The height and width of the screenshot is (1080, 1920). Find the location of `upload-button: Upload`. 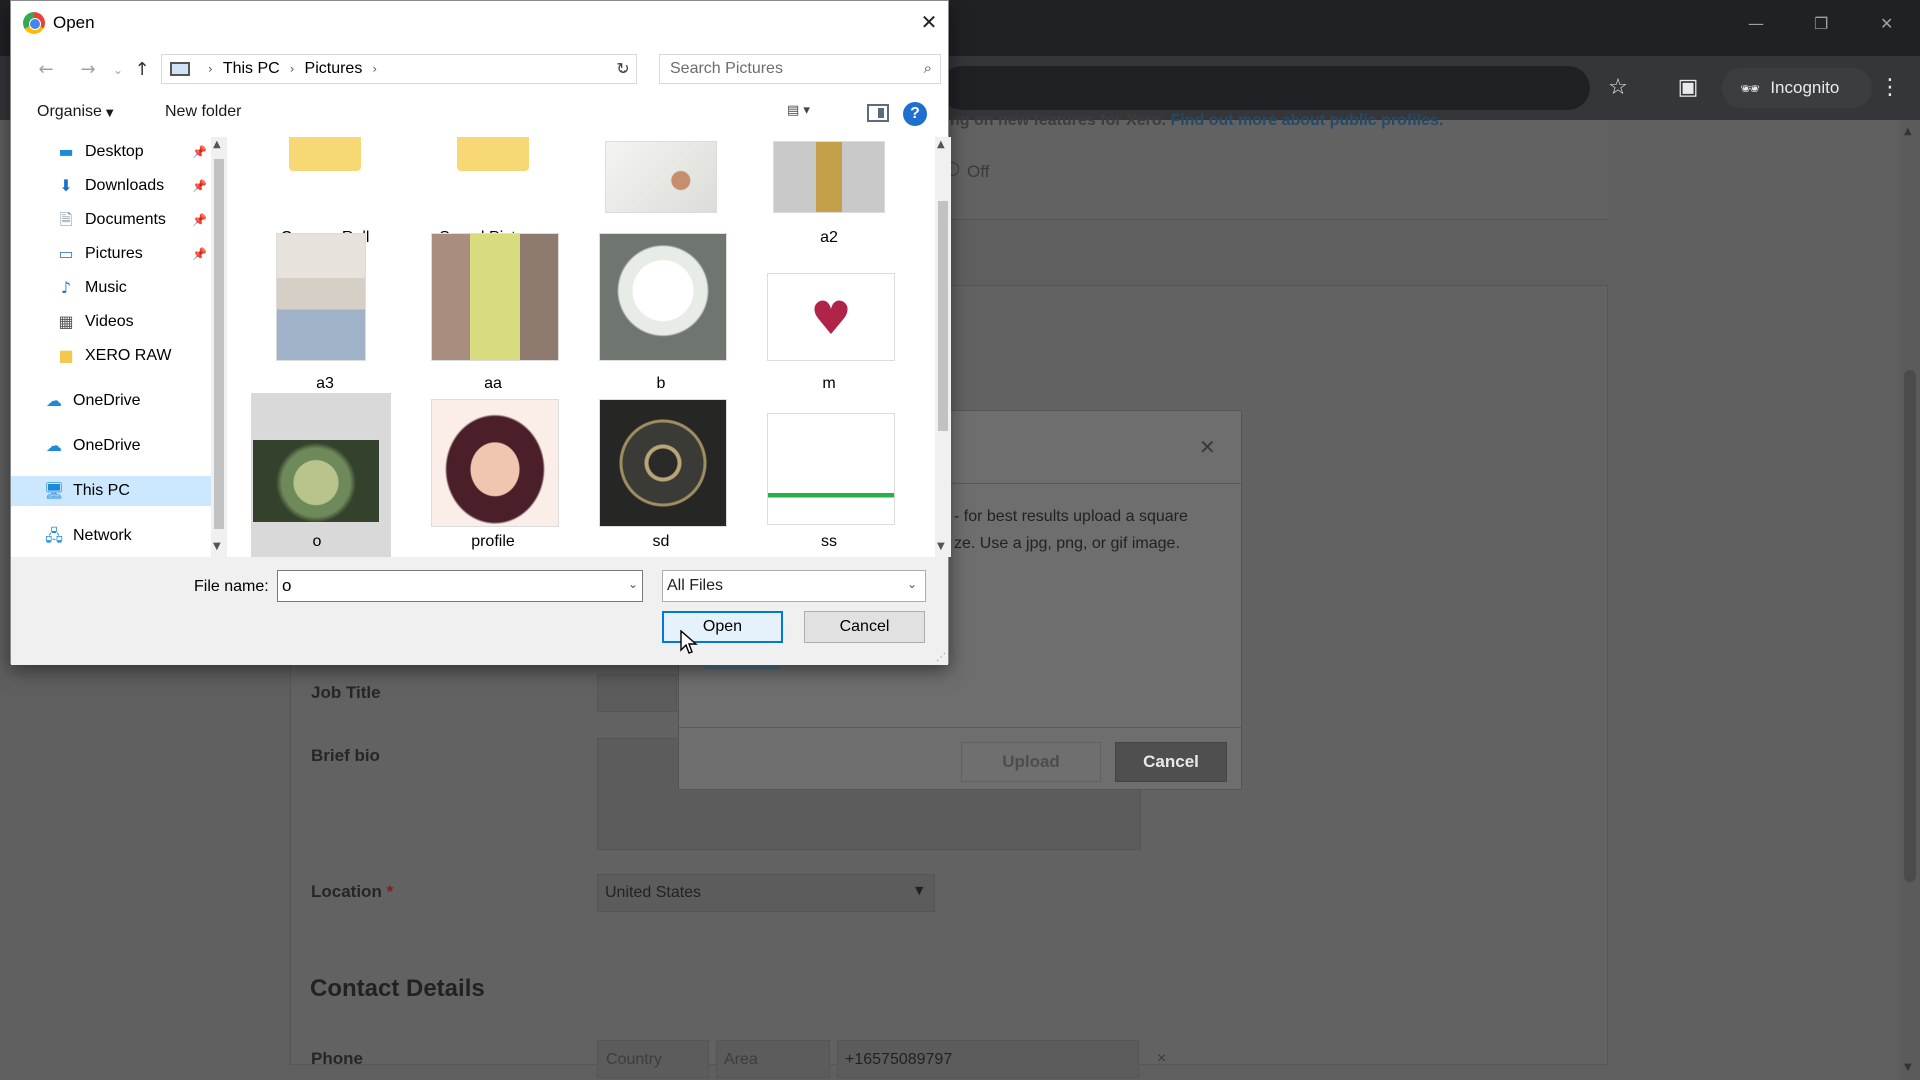

upload-button: Upload is located at coordinates (1031, 762).